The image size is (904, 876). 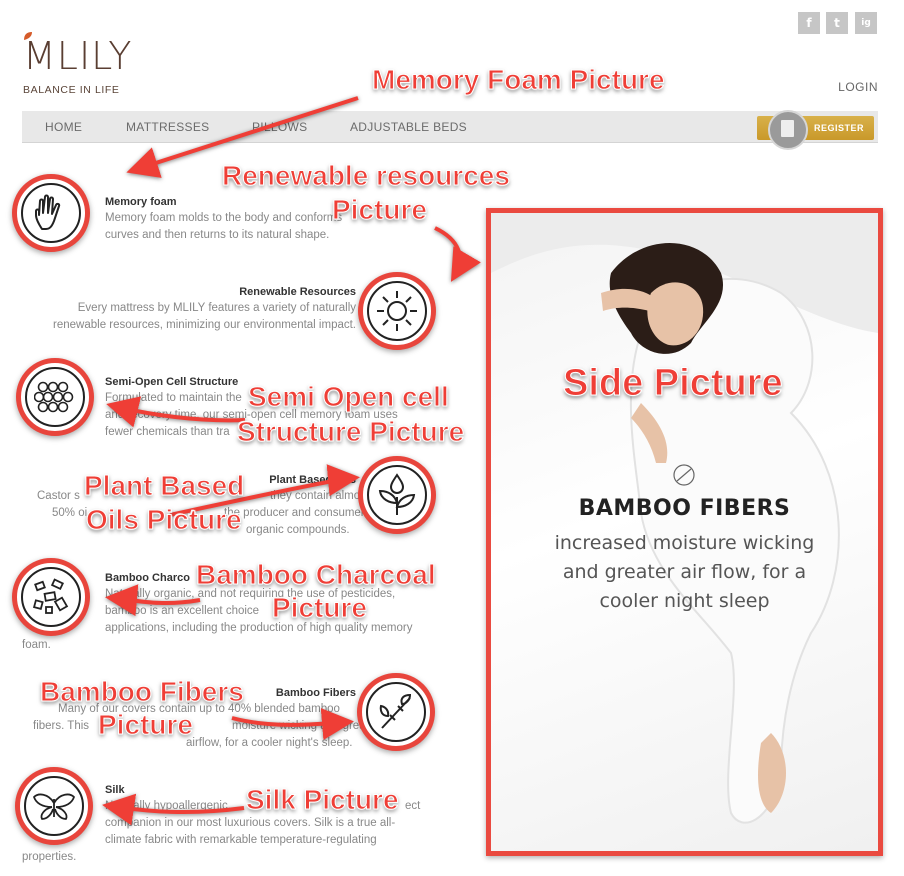 I want to click on annotation-bamboo-charcoal-line2: Picture, so click(x=320, y=607).